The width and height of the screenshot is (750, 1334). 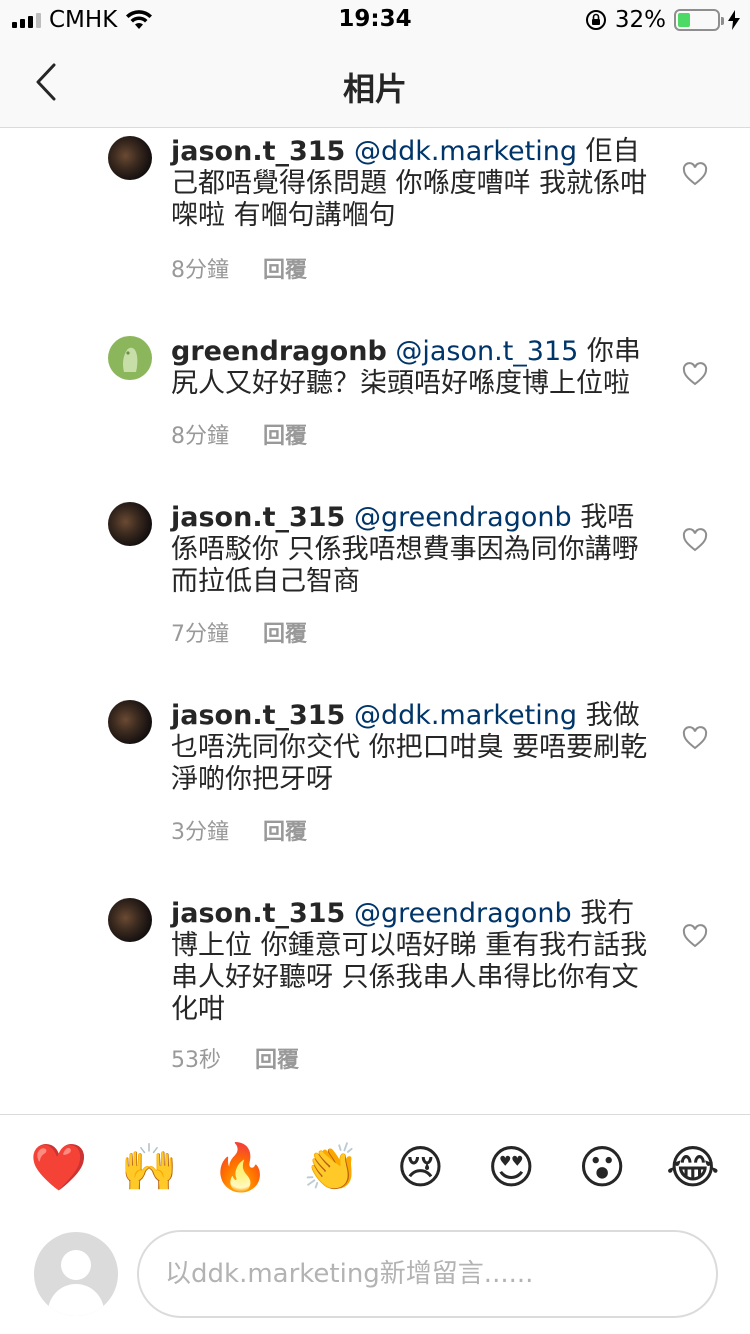 What do you see at coordinates (427, 1274) in the screenshot?
I see `comment-input` at bounding box center [427, 1274].